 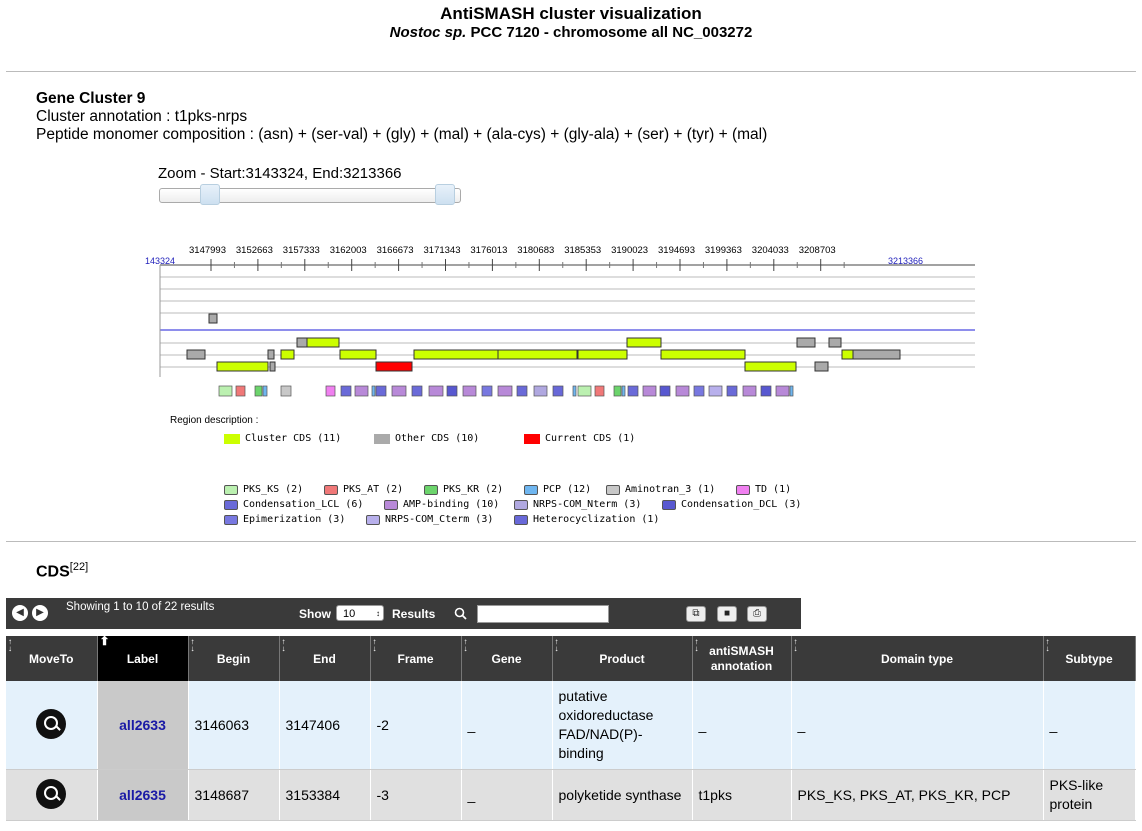 What do you see at coordinates (348, 250) in the screenshot?
I see `ruler-tick-label: 3162003` at bounding box center [348, 250].